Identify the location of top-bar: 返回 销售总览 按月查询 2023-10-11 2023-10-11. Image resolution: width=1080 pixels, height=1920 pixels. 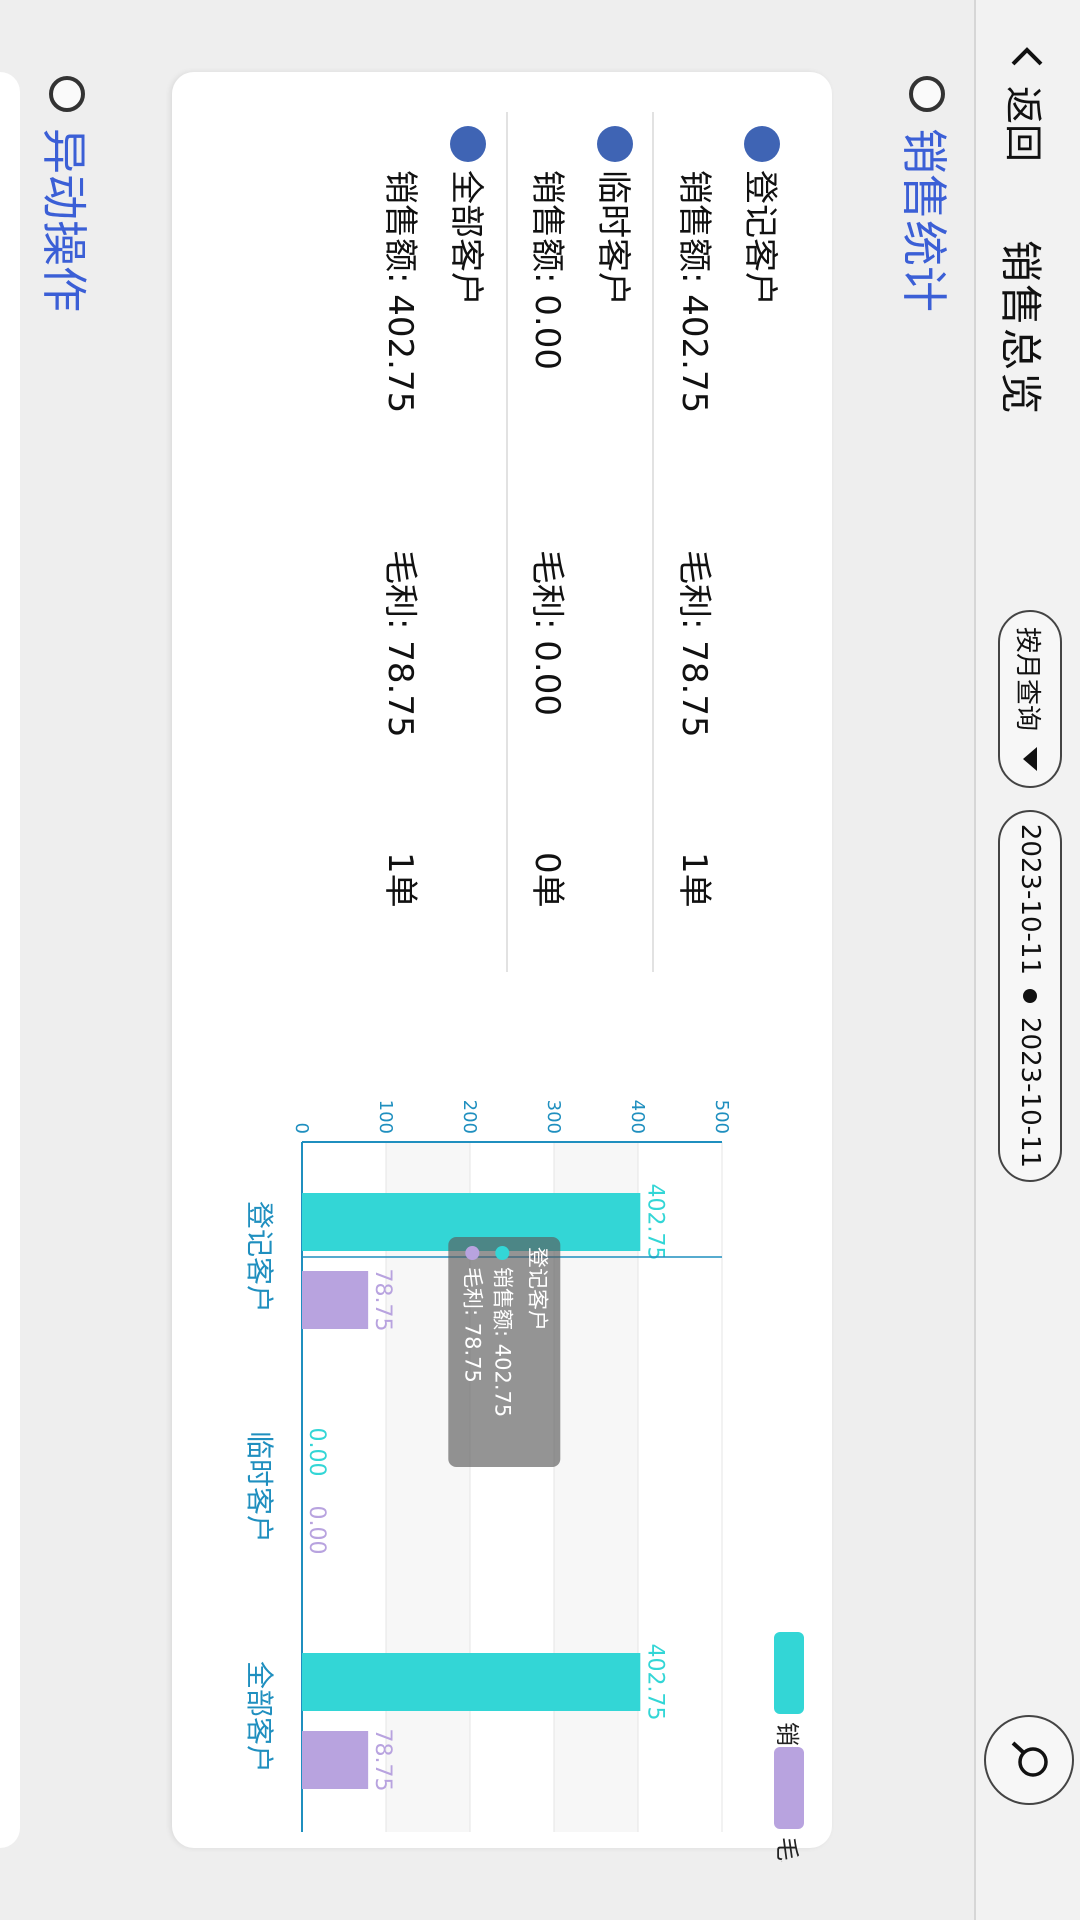
(1027, 960).